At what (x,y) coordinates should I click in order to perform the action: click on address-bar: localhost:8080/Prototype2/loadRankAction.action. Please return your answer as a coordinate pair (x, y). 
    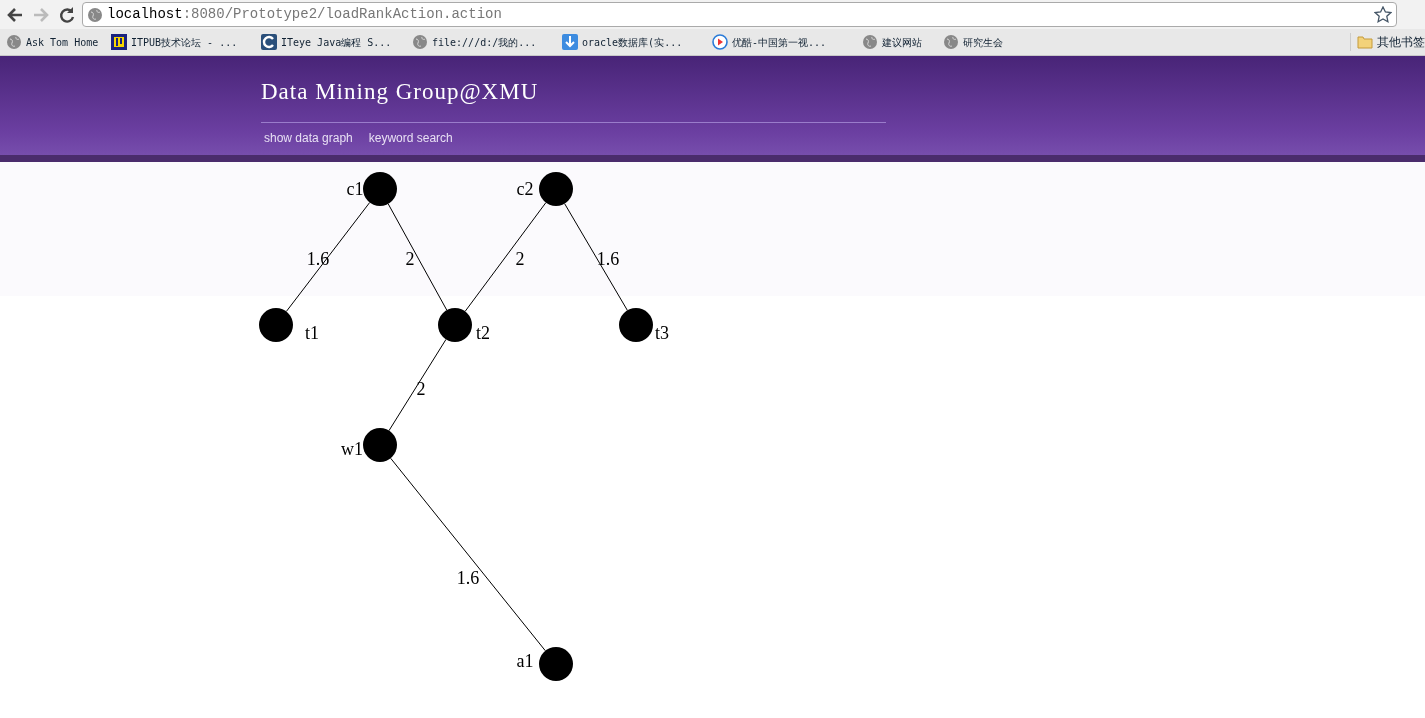
    Looking at the image, I should click on (739, 14).